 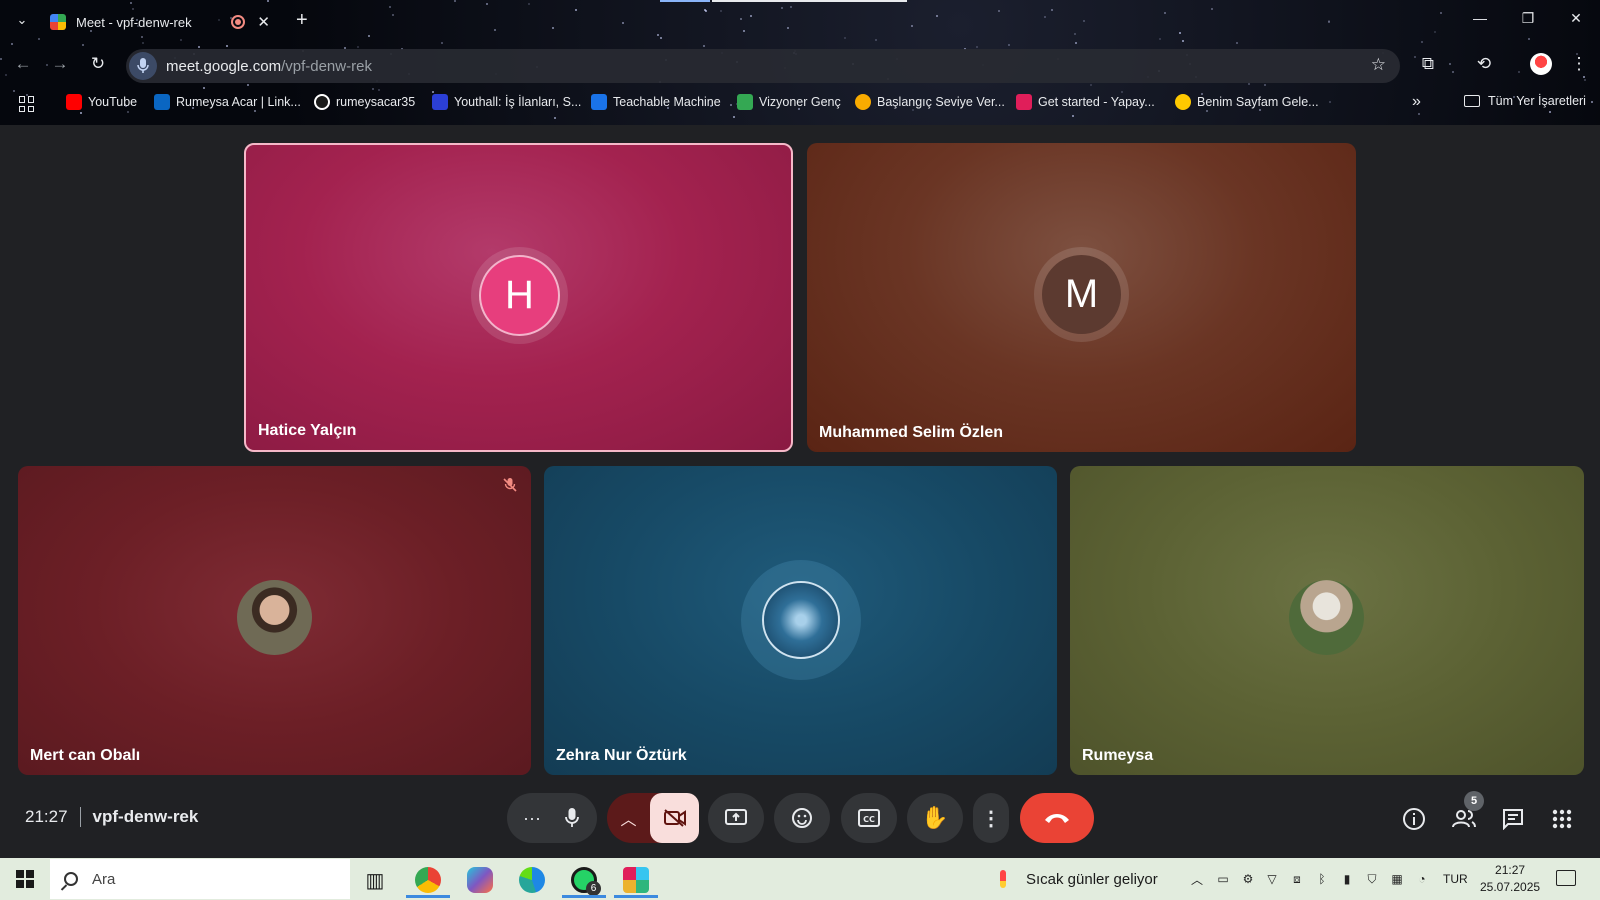 What do you see at coordinates (1223, 879) in the screenshot?
I see `battery-icon: ▭` at bounding box center [1223, 879].